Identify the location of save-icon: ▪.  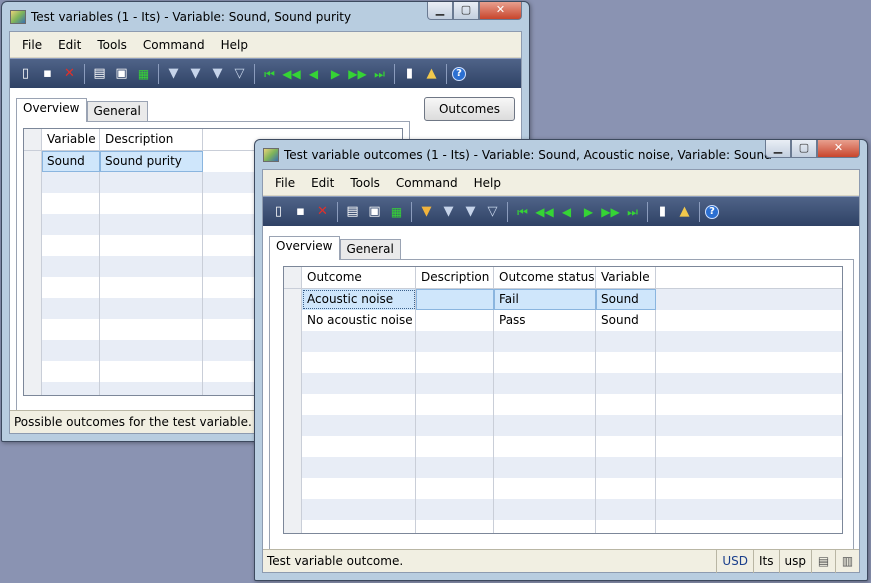
(47, 73).